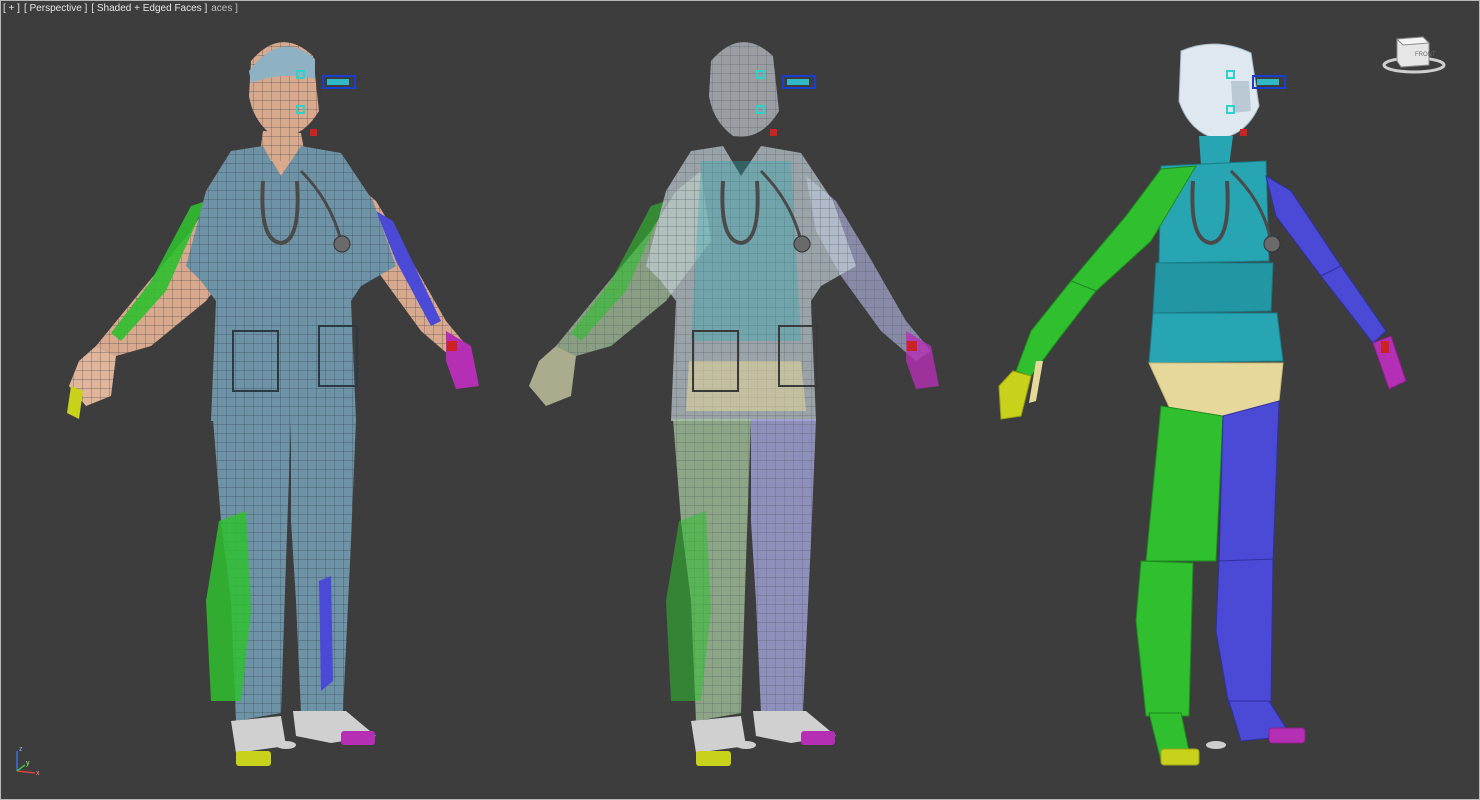  What do you see at coordinates (224, 8) in the screenshot?
I see `viewport-extra-menu: aces ]` at bounding box center [224, 8].